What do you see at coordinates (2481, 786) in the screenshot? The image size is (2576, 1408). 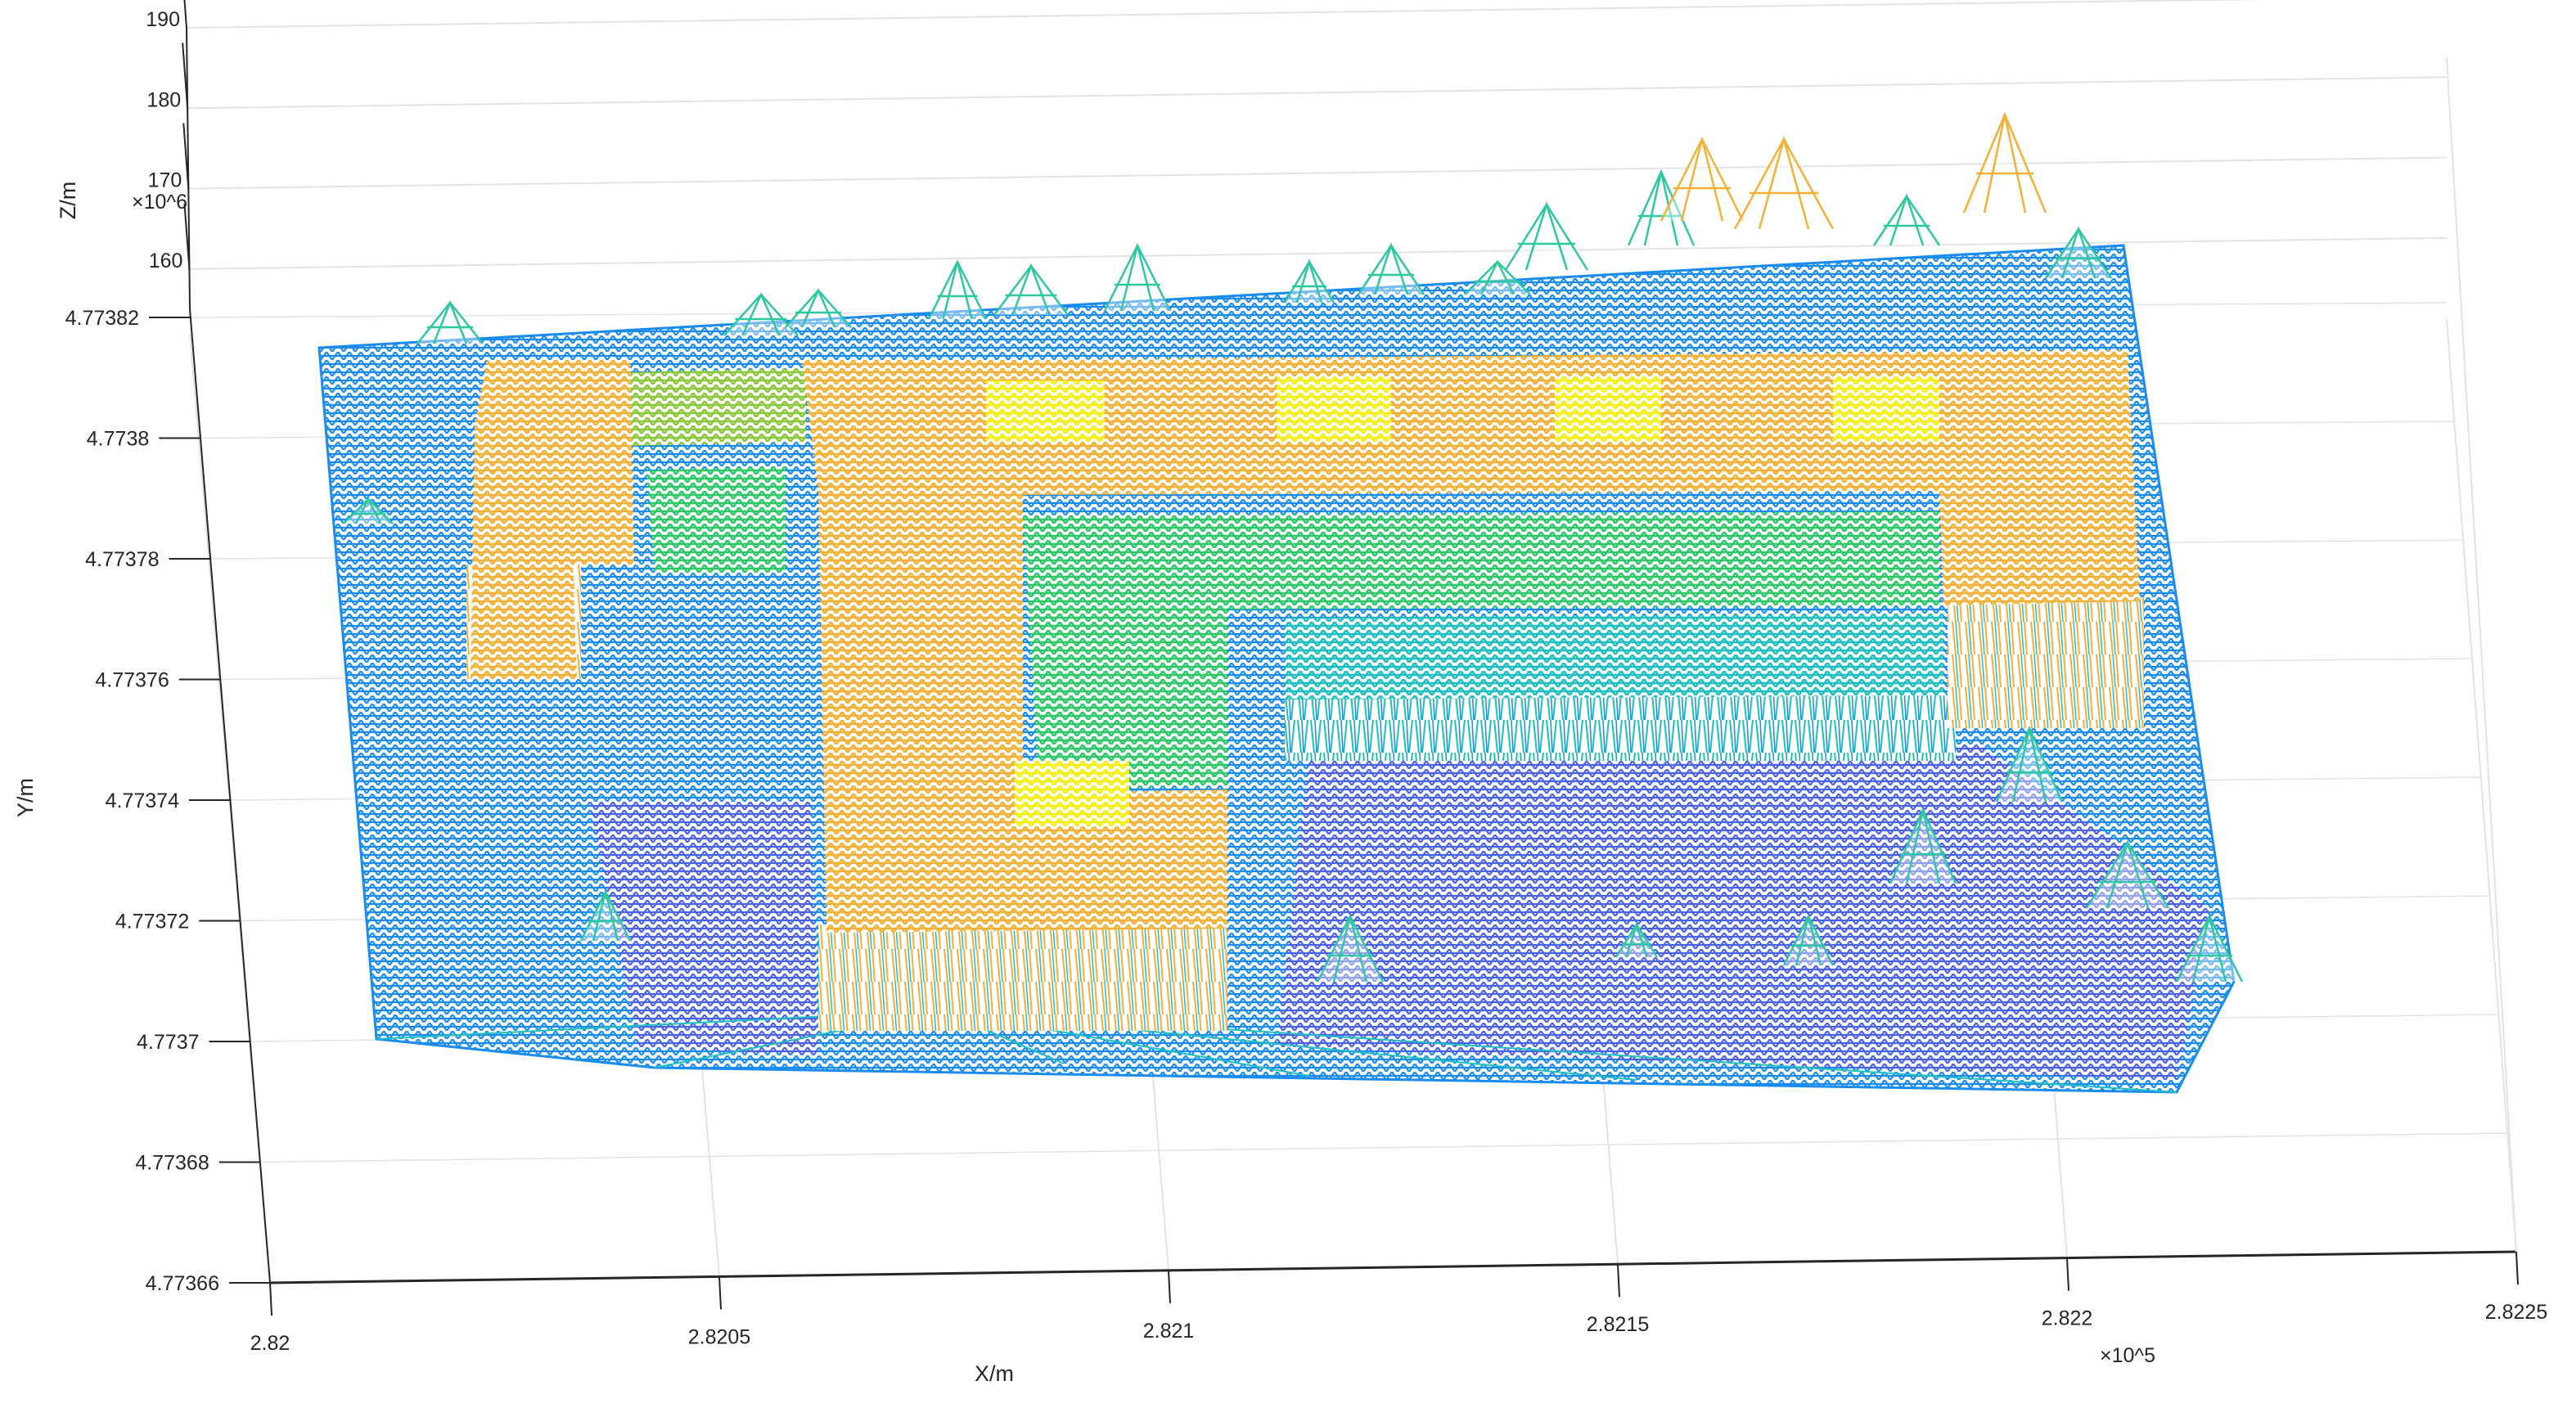 I see `x-grid-line` at bounding box center [2481, 786].